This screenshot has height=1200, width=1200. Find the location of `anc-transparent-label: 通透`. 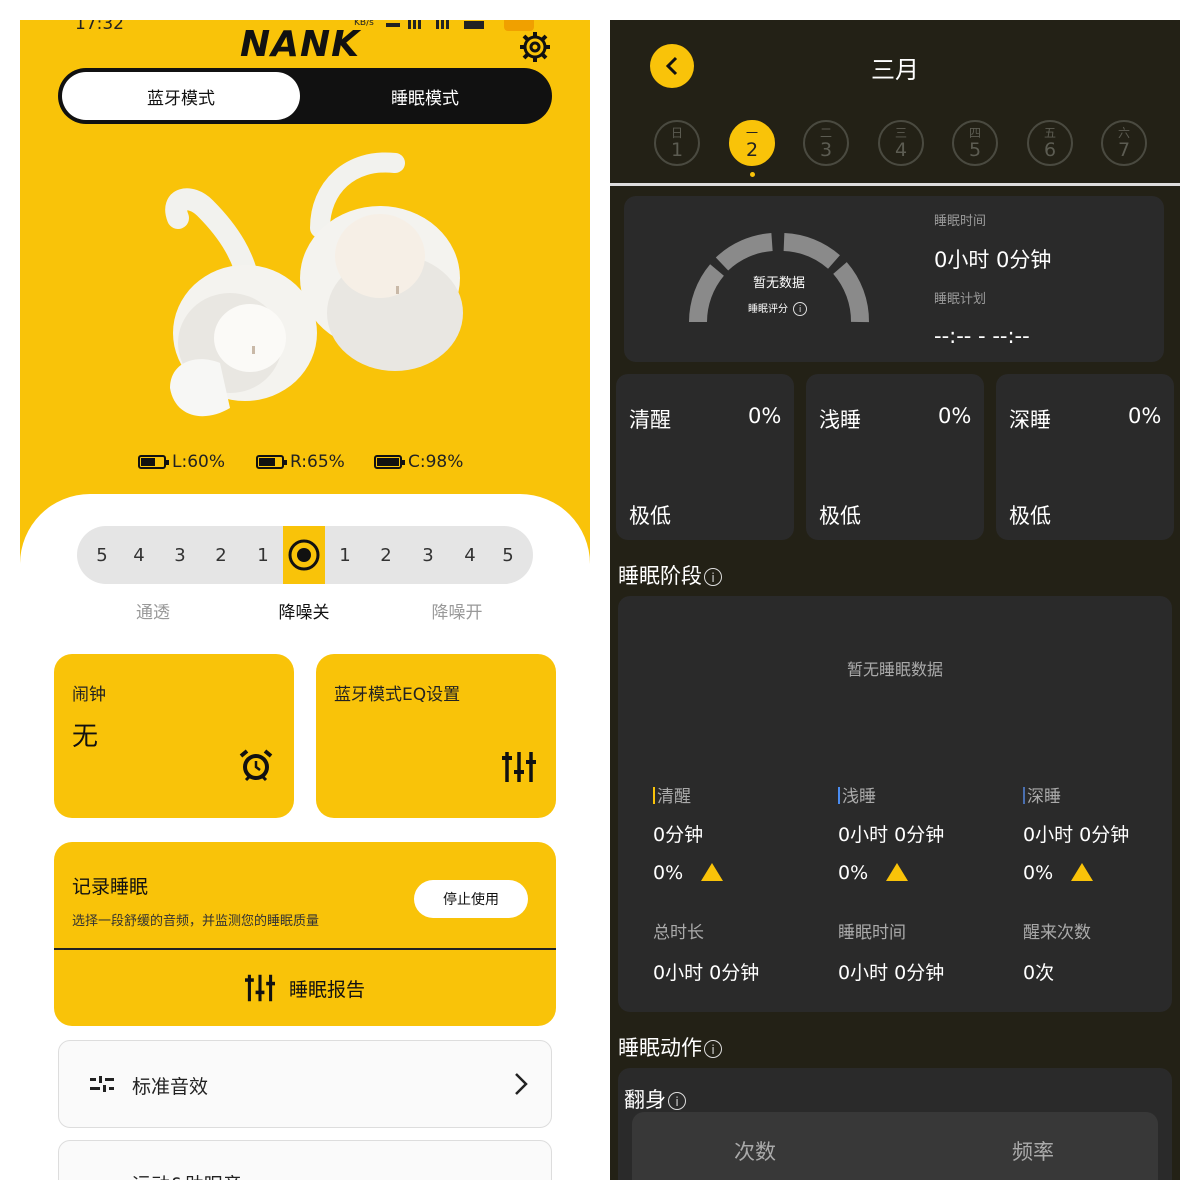

anc-transparent-label: 通透 is located at coordinates (153, 613).